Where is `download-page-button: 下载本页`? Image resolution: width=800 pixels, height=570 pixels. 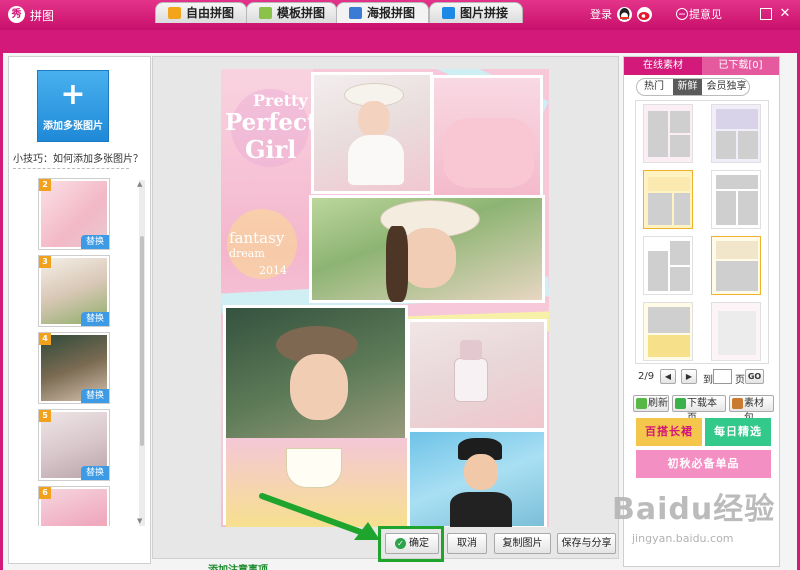
download-page-button: 下载本页 is located at coordinates (699, 409).